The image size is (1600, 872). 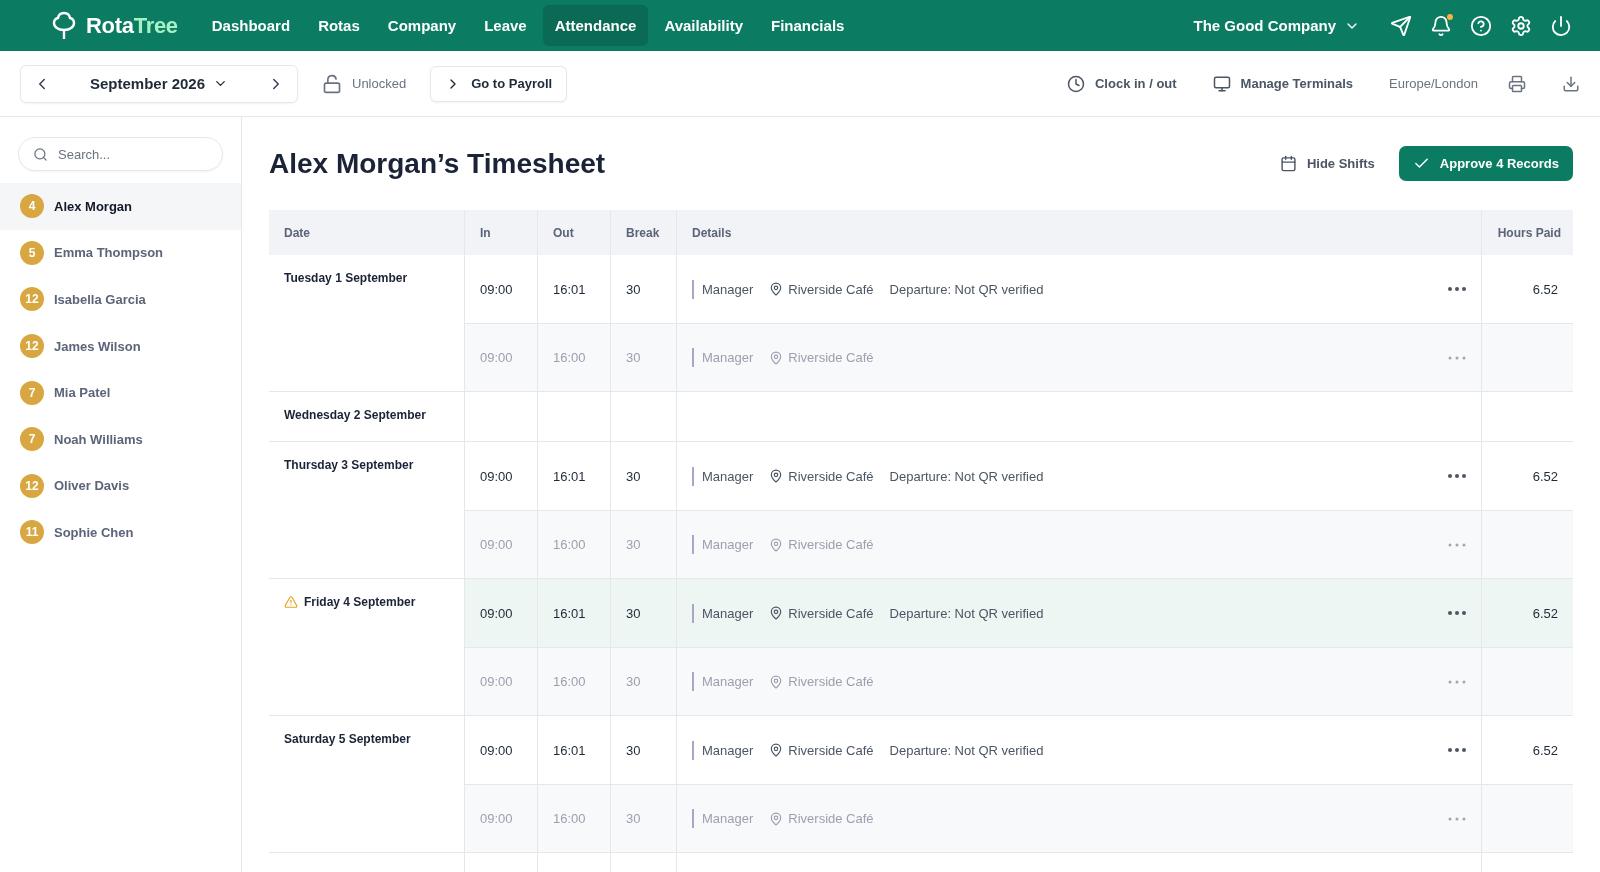 I want to click on print-icon, so click(x=1517, y=83).